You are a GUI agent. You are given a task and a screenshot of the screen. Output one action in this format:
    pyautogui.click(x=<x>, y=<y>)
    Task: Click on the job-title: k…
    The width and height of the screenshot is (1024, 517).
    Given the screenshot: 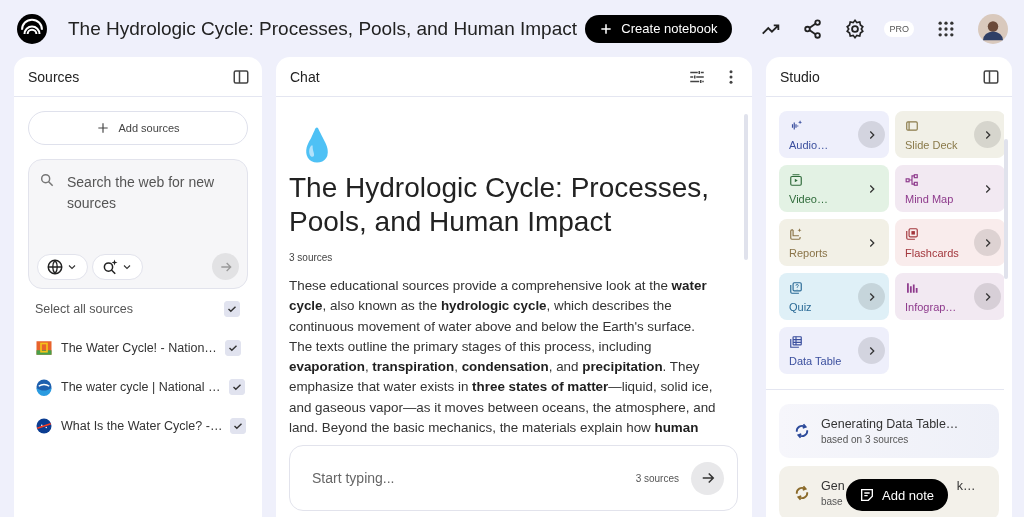 What is the action you would take?
    pyautogui.click(x=966, y=486)
    